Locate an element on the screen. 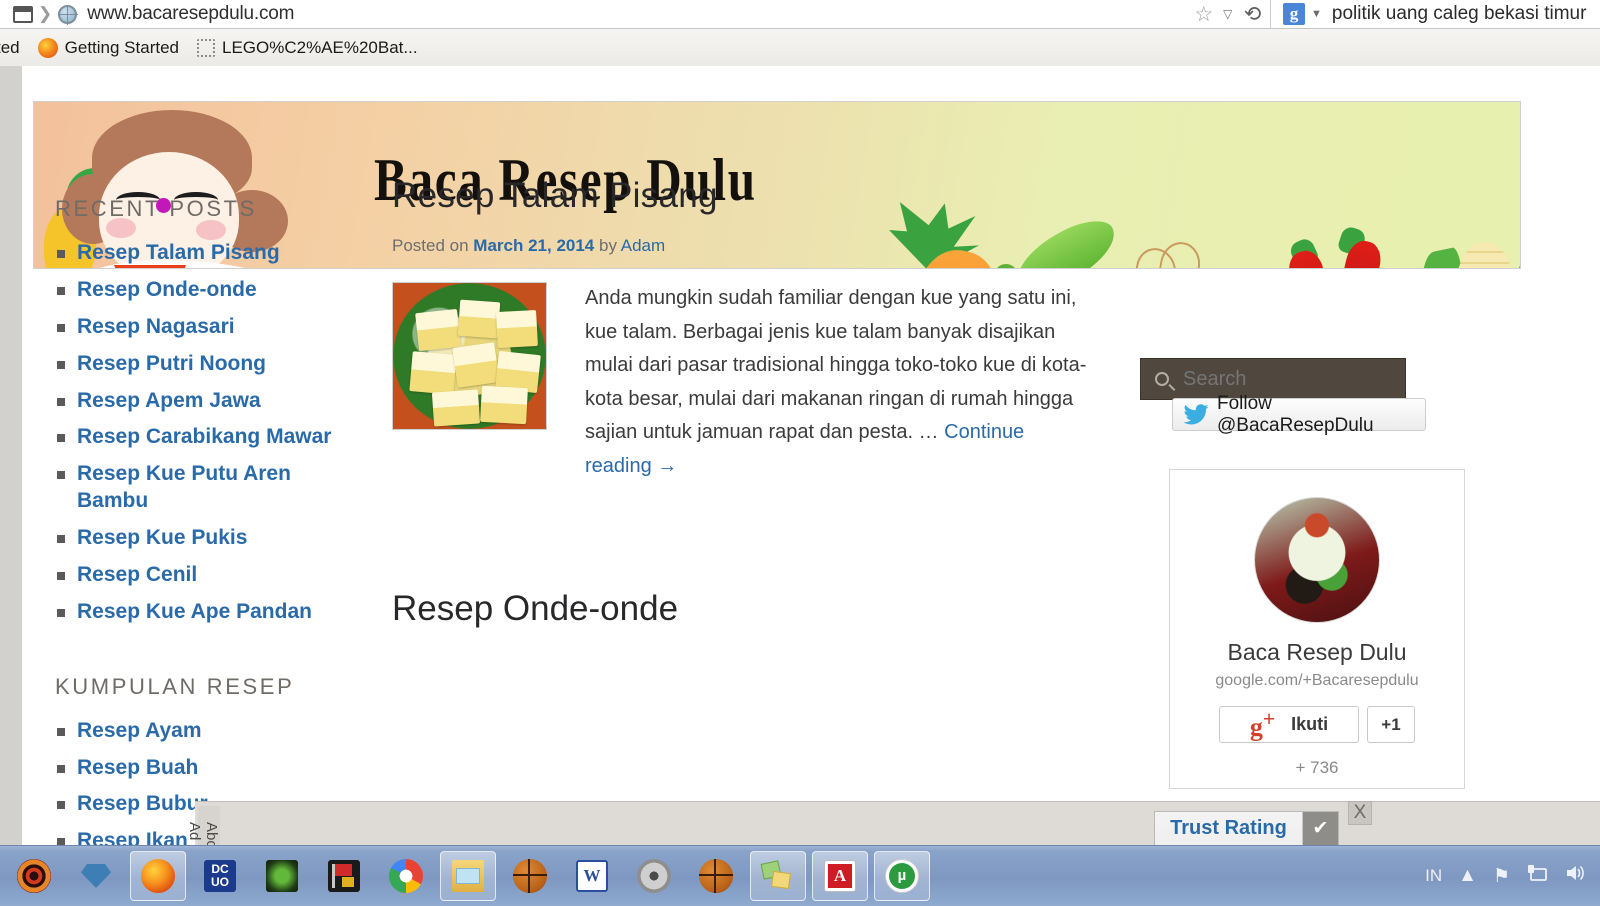  search-engine-chevron-icon: ▼ is located at coordinates (1316, 14).